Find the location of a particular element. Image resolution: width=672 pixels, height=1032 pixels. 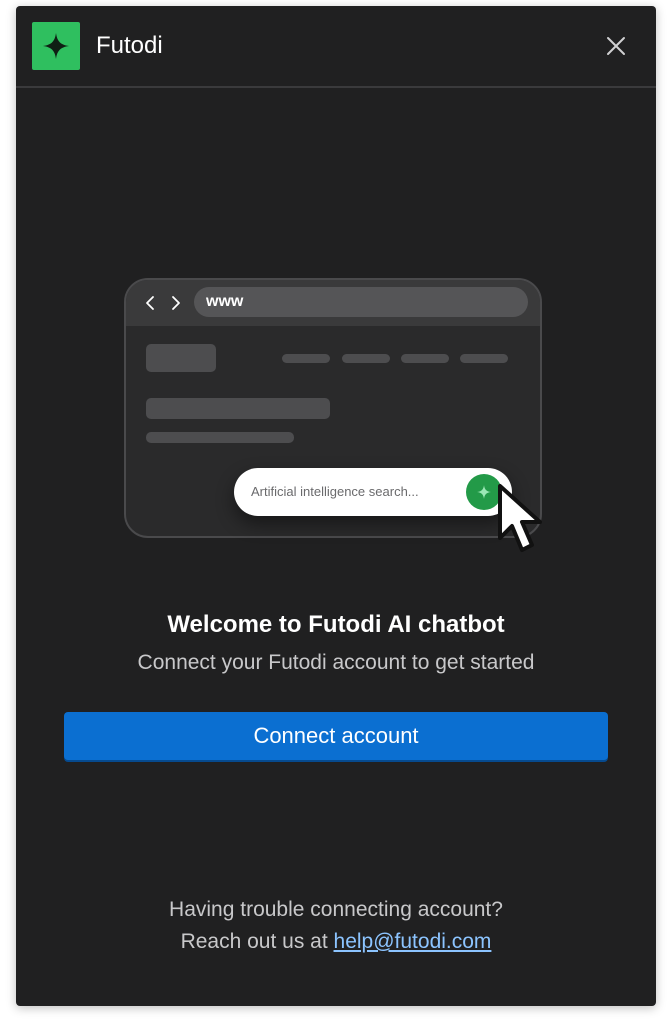

browser-toolbar: www is located at coordinates (333, 303).